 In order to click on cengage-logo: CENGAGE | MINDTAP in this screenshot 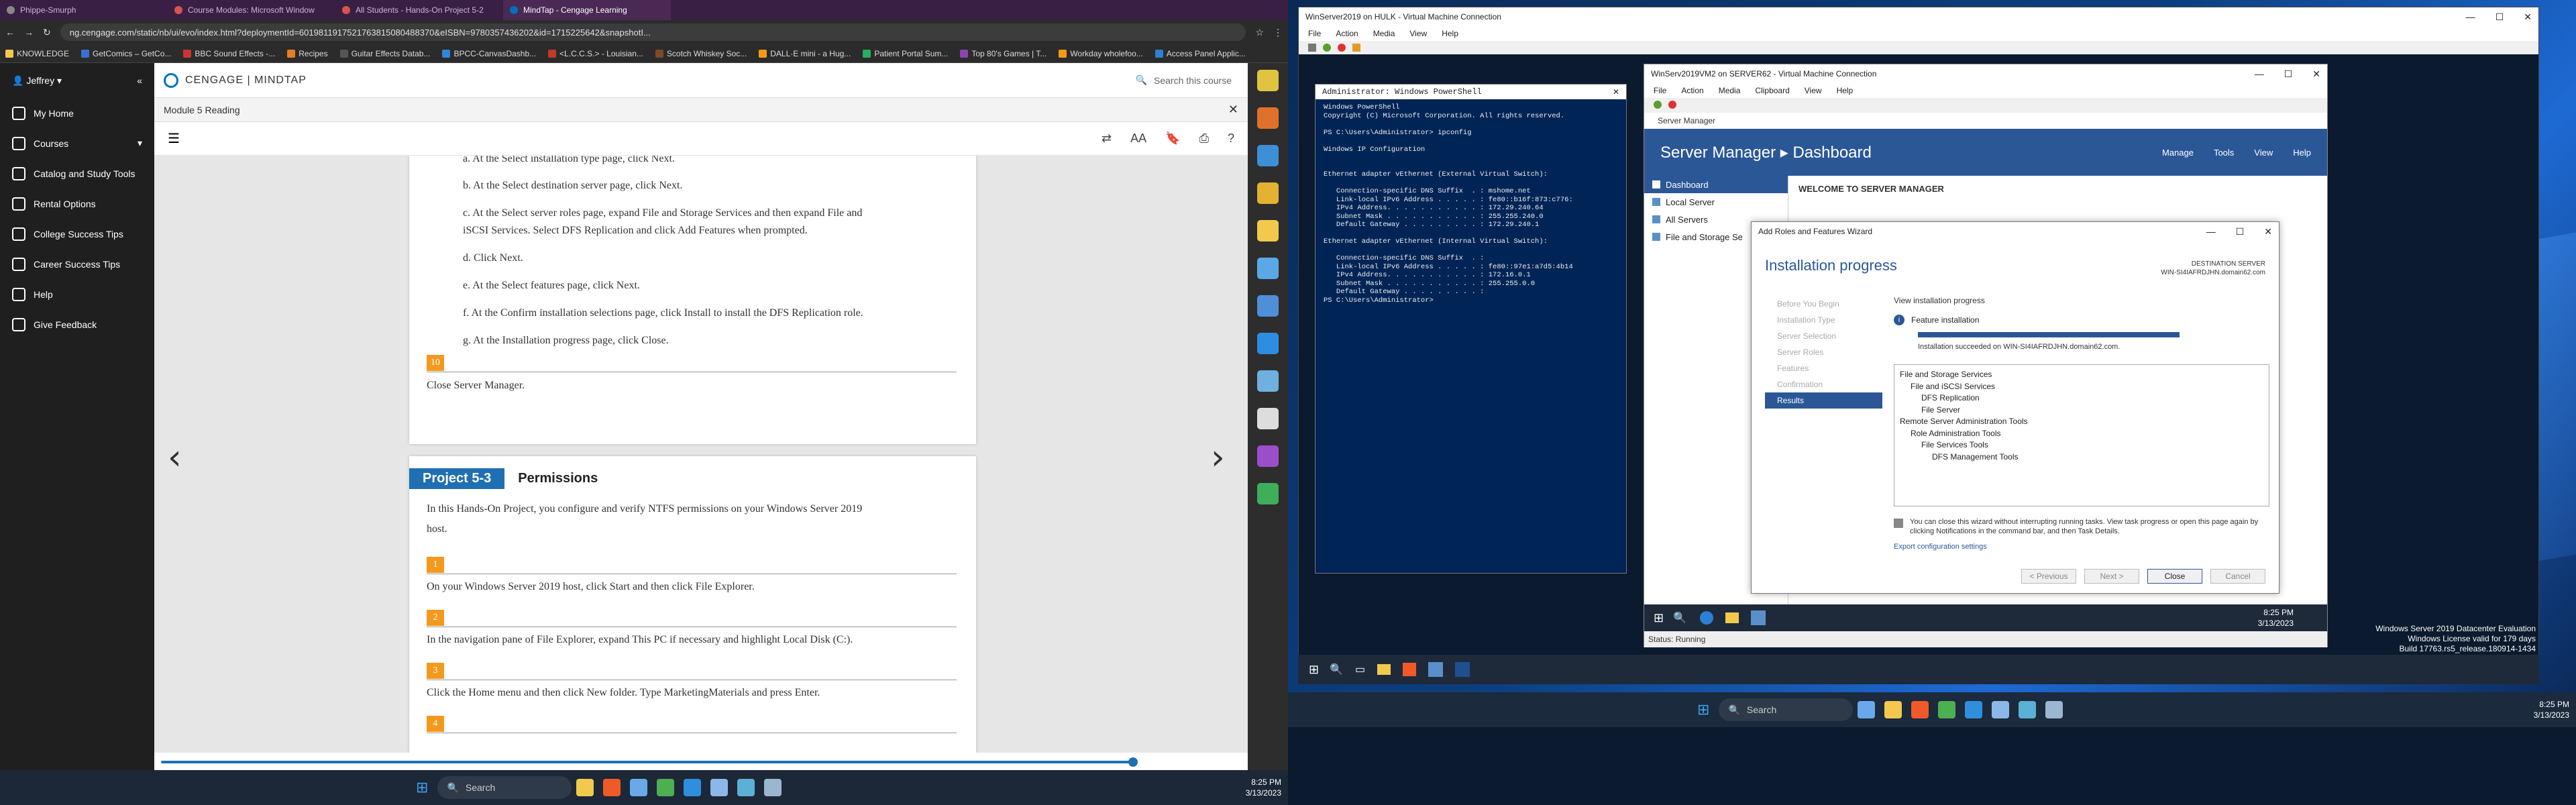, I will do `click(235, 80)`.